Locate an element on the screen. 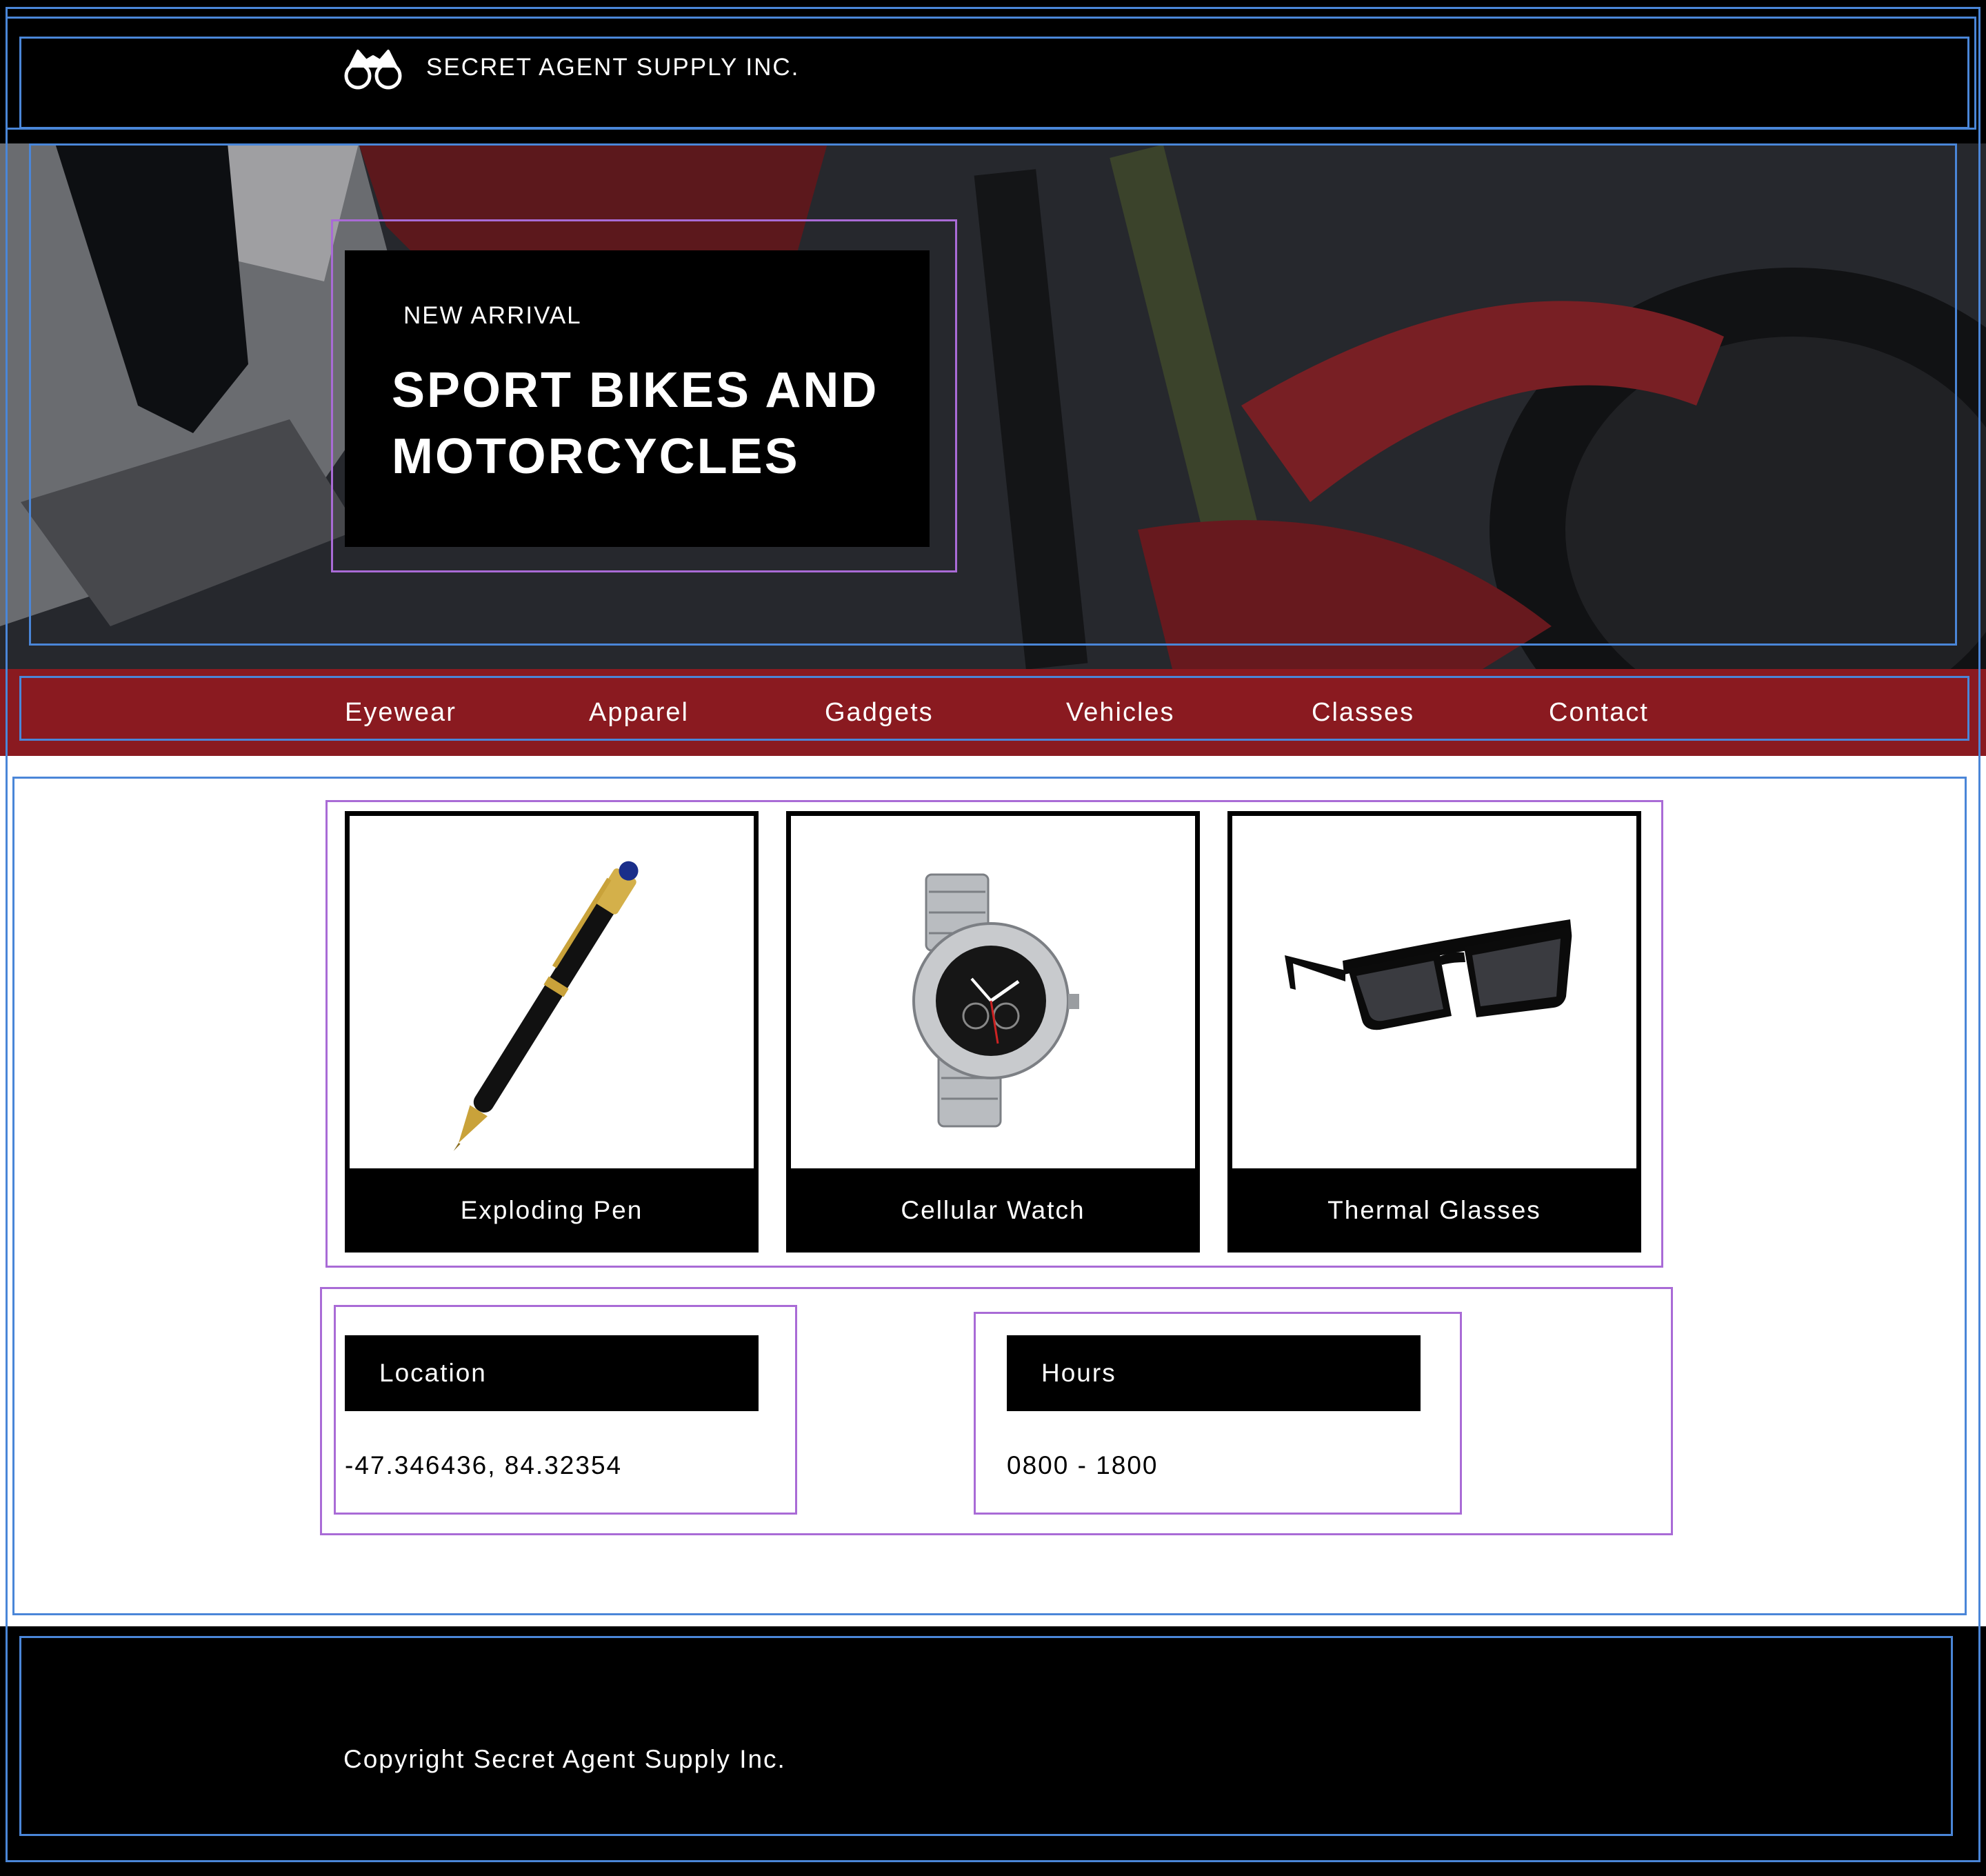 The image size is (1986, 1876). nav-item-gadgets: Gadgets is located at coordinates (879, 713).